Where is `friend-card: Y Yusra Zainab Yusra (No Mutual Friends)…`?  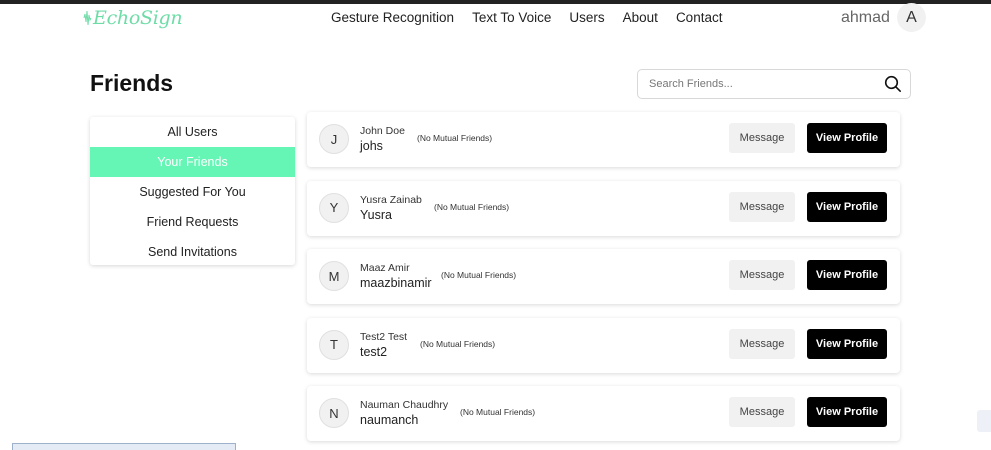
friend-card: Y Yusra Zainab Yusra (No Mutual Friends)… is located at coordinates (603, 208).